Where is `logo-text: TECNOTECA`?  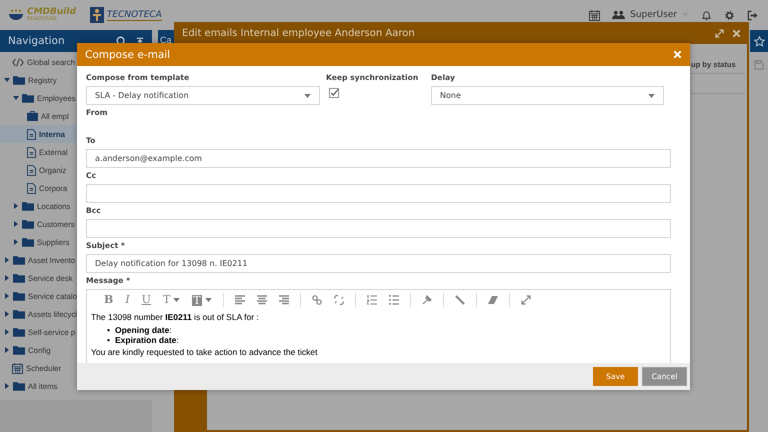
logo-text: TECNOTECA is located at coordinates (134, 15).